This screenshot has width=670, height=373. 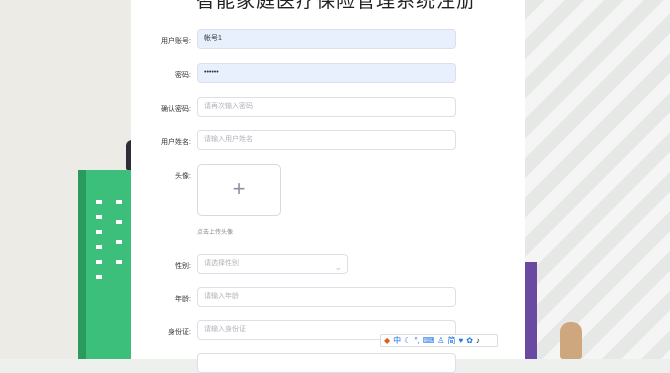 I want to click on user-name-label: 用户姓名:, so click(x=176, y=142).